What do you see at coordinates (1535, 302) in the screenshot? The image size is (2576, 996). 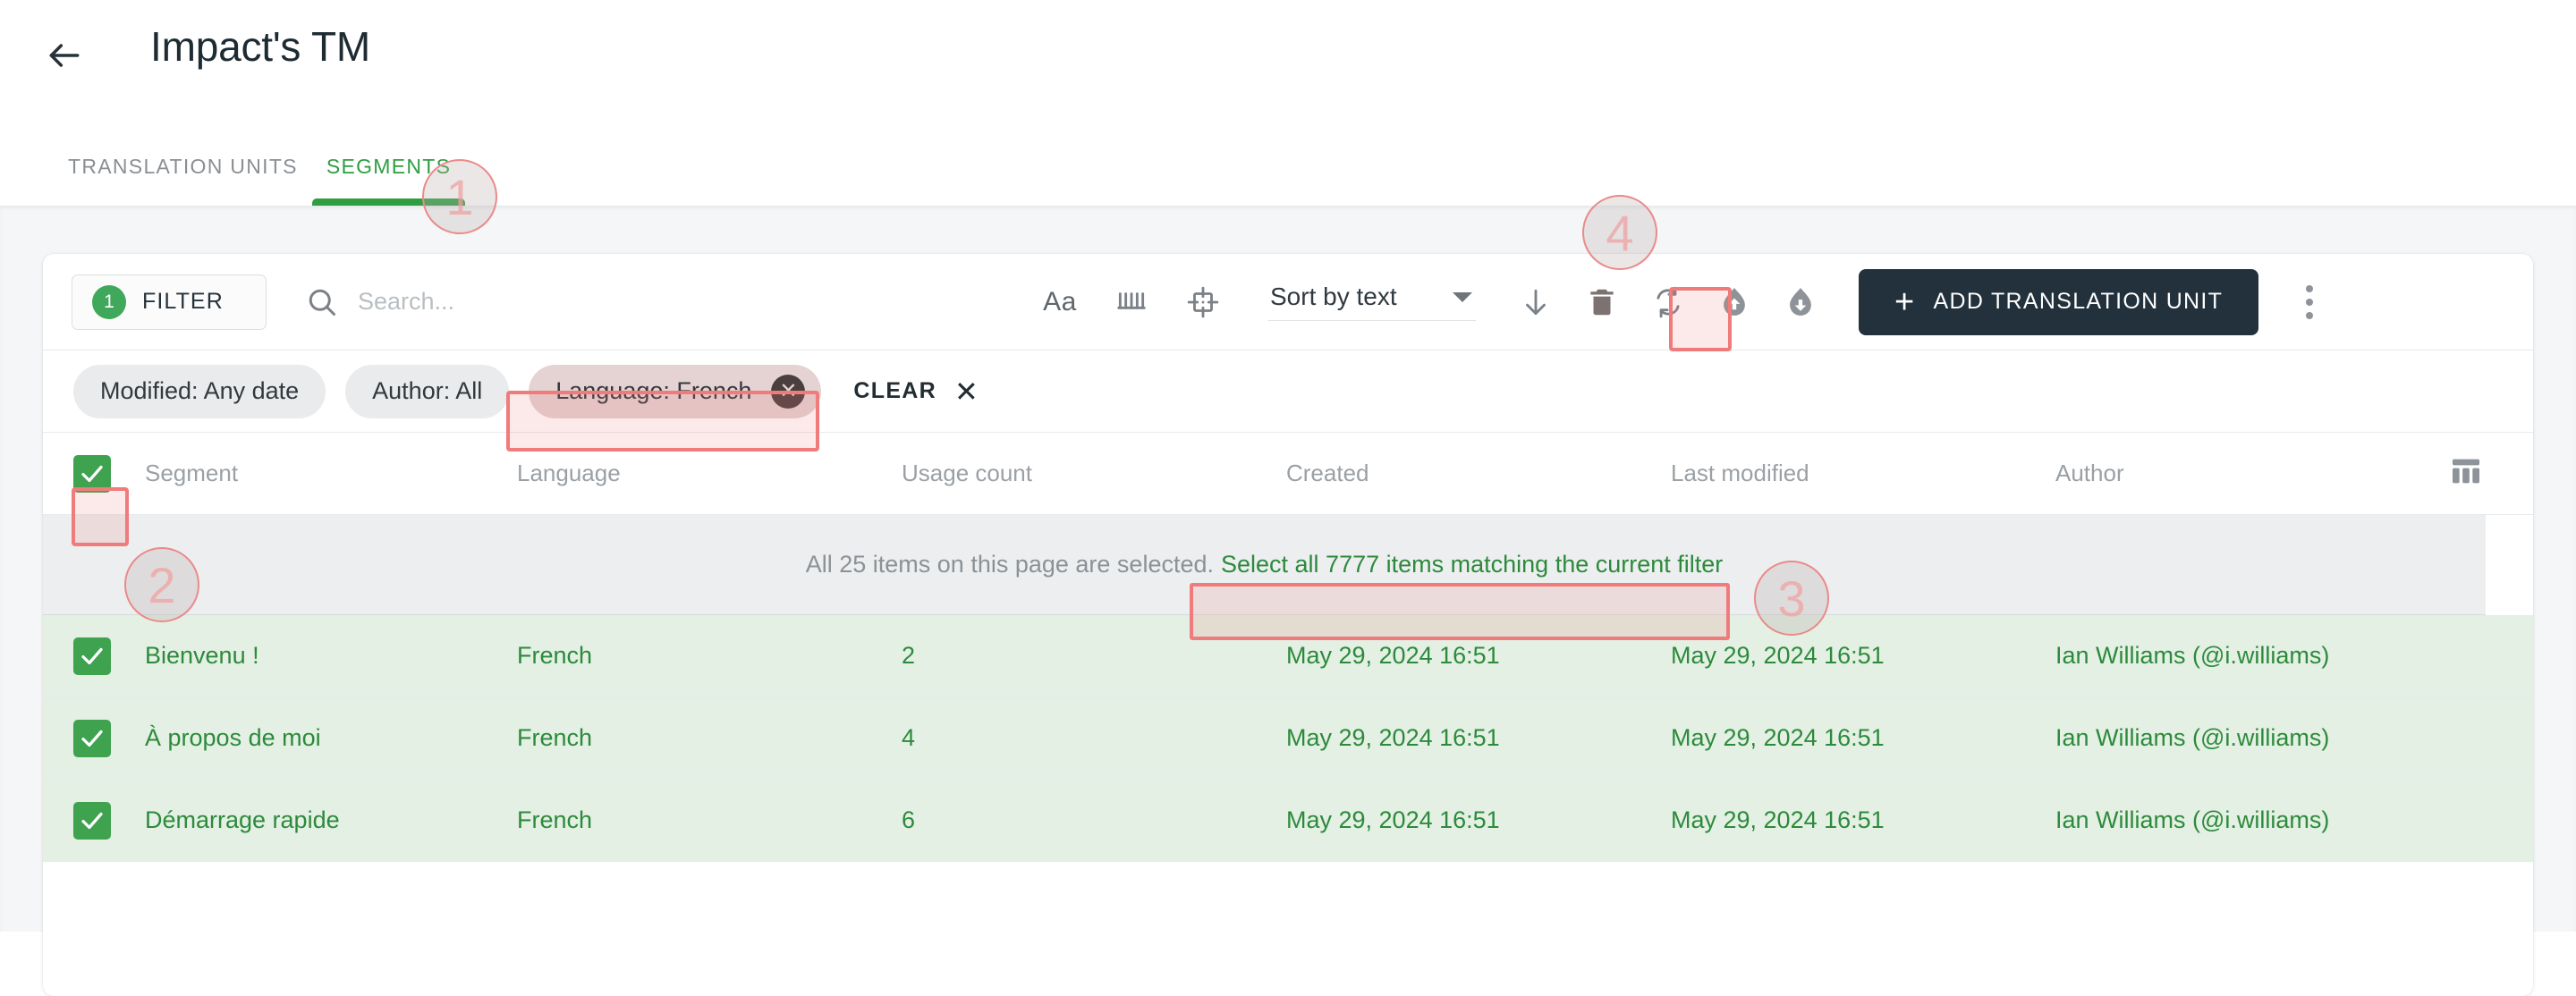 I see `sort-direction-button` at bounding box center [1535, 302].